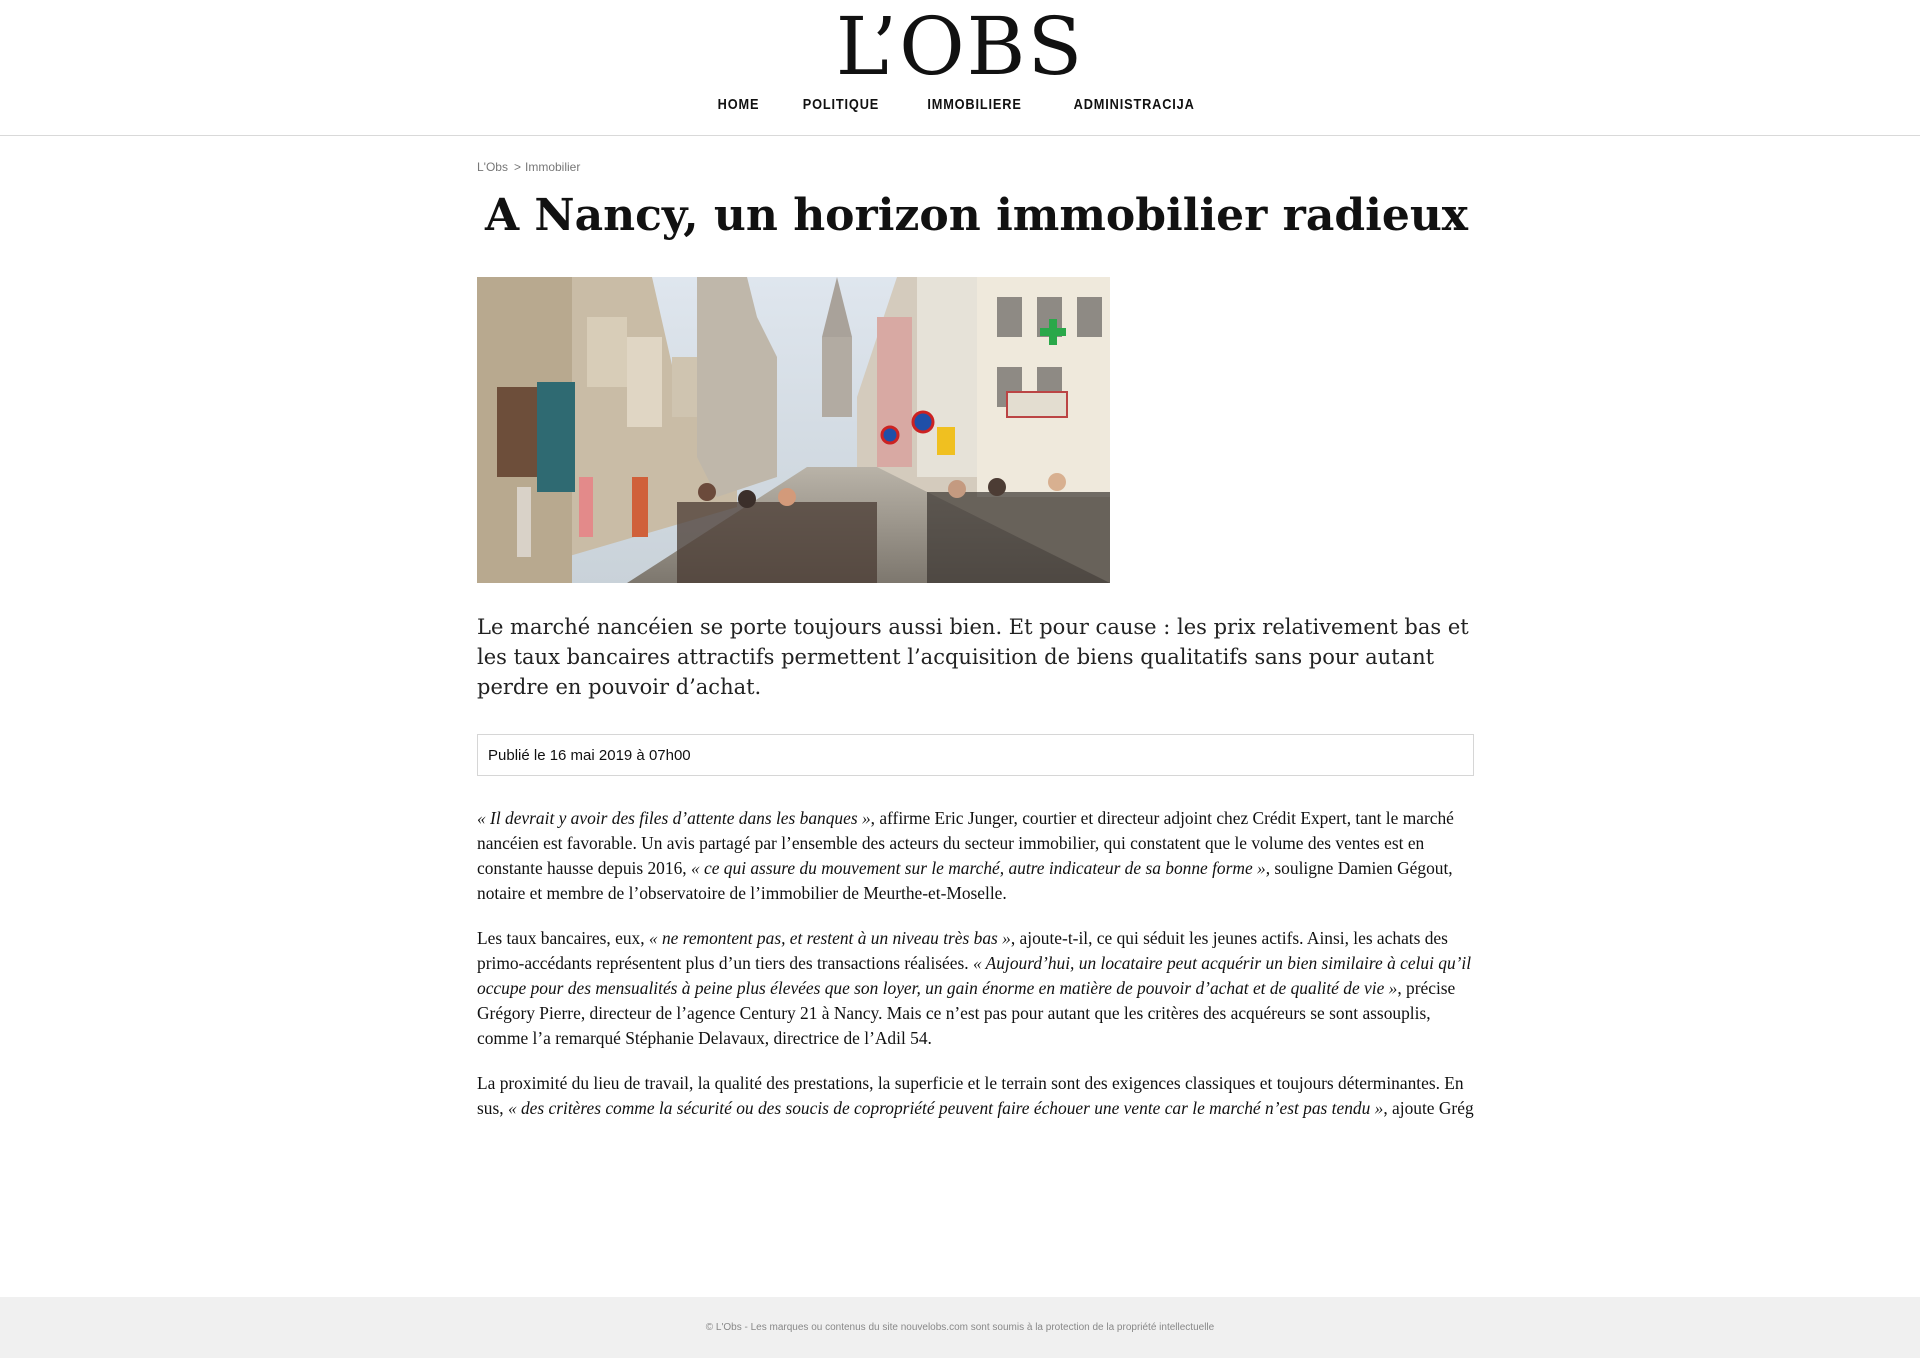 The height and width of the screenshot is (1358, 1920). Describe the element at coordinates (976, 215) in the screenshot. I see `article-title: A Nancy, un horizon immobilier radieux` at that location.